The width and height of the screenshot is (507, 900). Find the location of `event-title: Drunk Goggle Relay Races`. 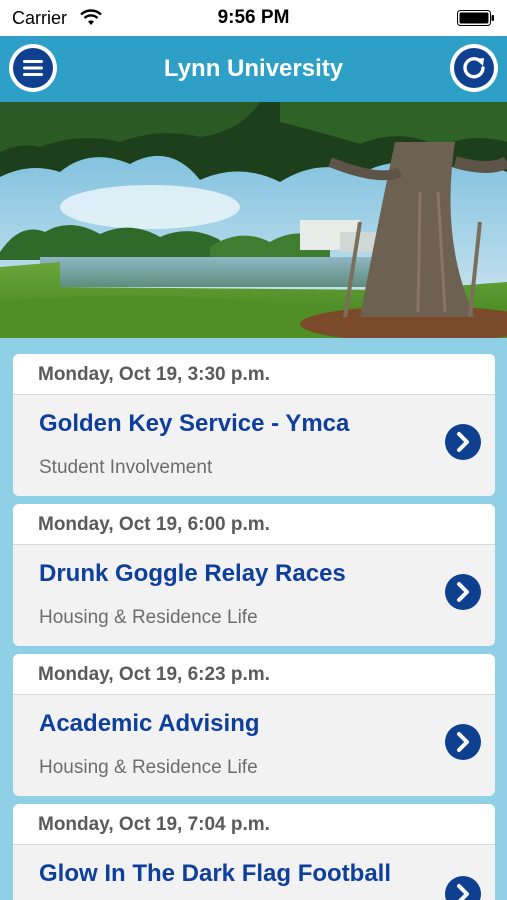

event-title: Drunk Goggle Relay Races is located at coordinates (192, 573).